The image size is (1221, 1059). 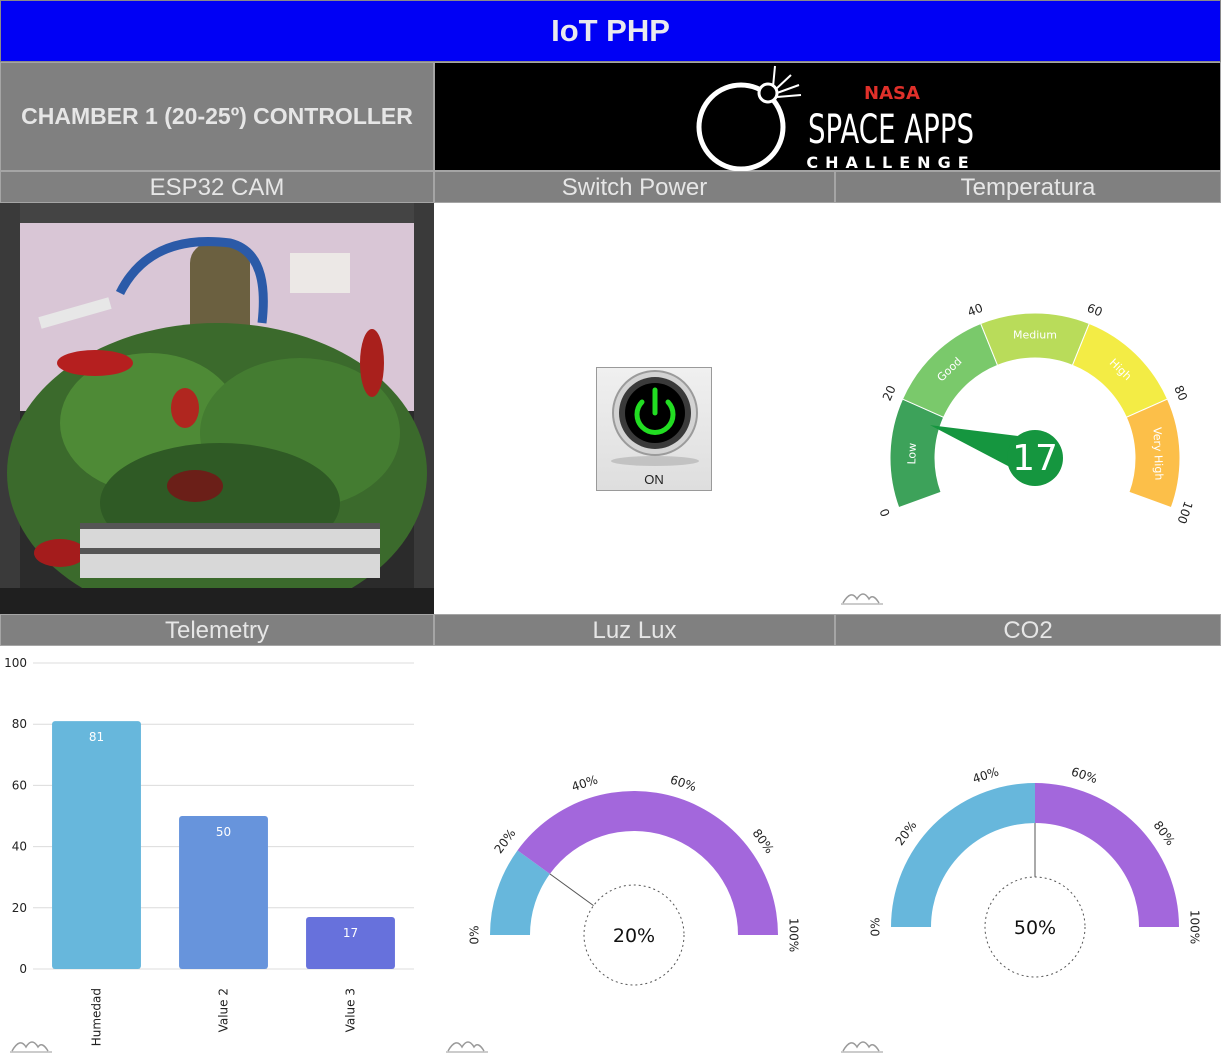 What do you see at coordinates (19, 724) in the screenshot?
I see `y-tick-label: 80` at bounding box center [19, 724].